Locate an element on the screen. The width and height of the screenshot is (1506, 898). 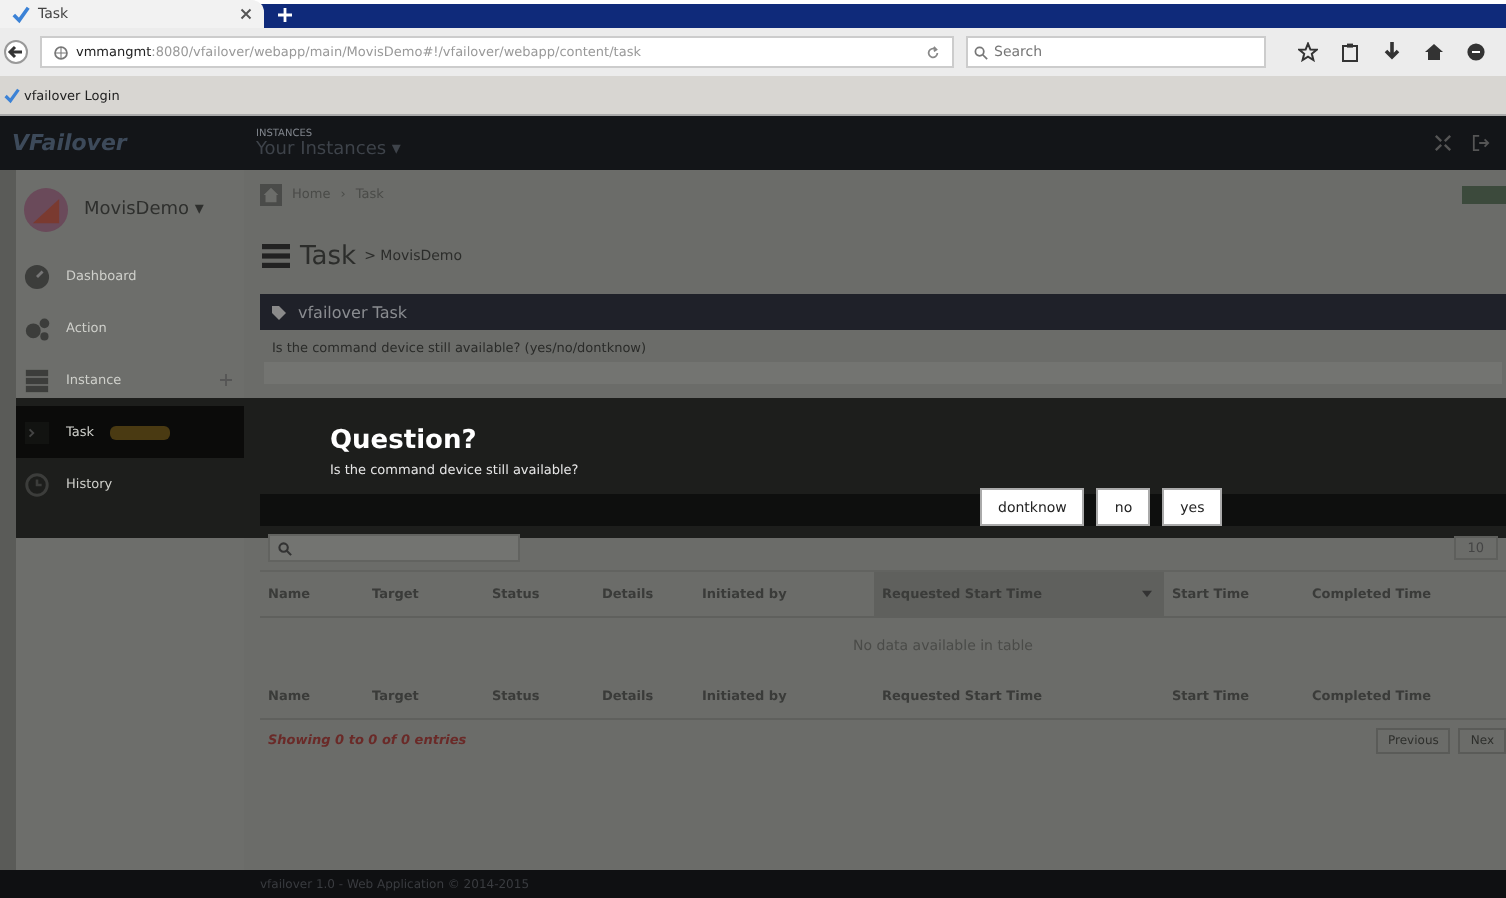
terminal-icon is located at coordinates (37, 432).